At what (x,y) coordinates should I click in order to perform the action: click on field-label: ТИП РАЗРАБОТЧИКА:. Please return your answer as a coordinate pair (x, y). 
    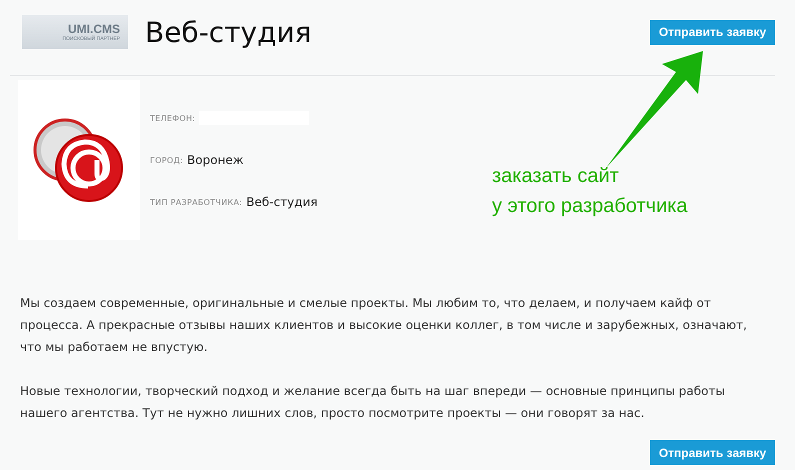
    Looking at the image, I should click on (196, 202).